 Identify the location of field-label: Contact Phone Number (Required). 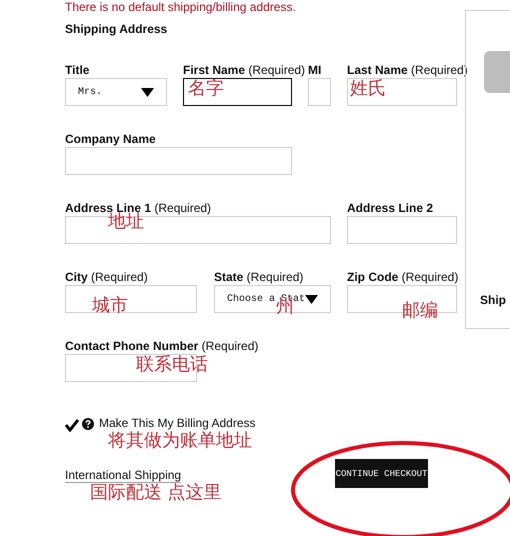
(161, 346).